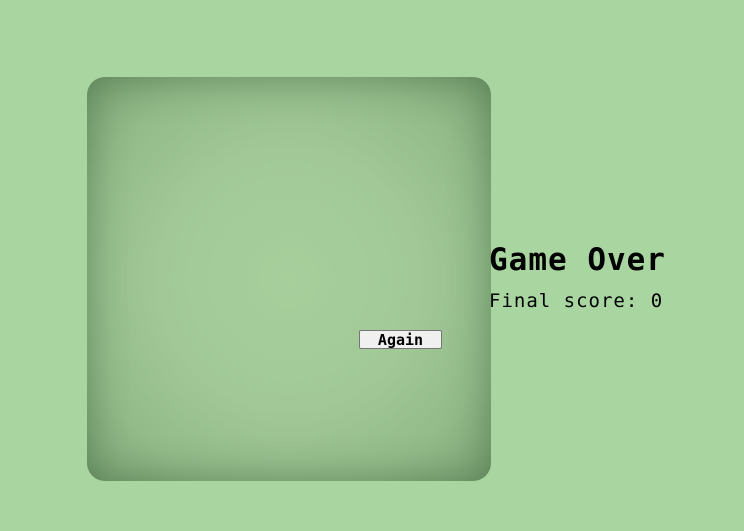  I want to click on final-score: Final score: 0, so click(576, 301).